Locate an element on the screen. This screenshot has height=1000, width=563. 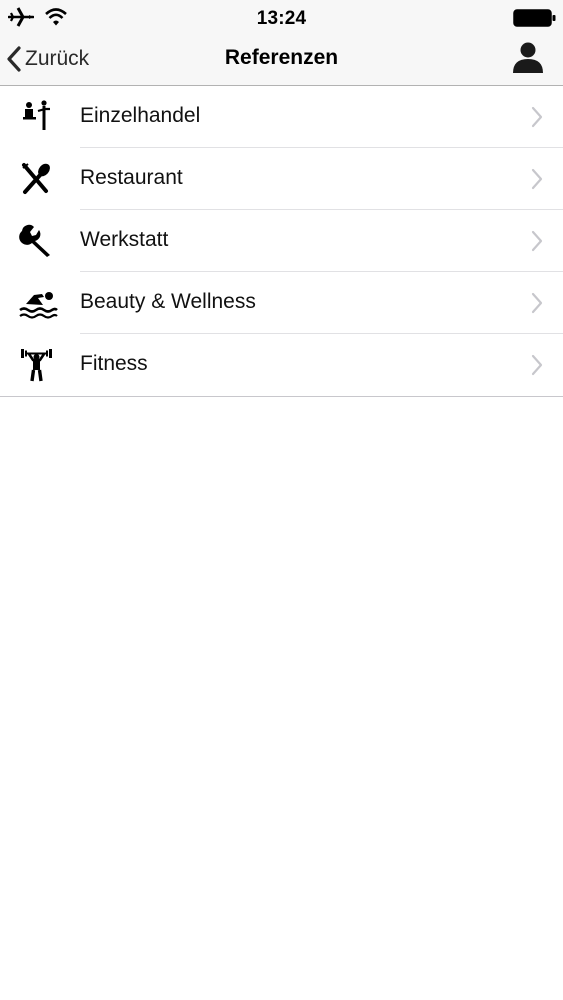
weightlifter-icon is located at coordinates (36, 365).